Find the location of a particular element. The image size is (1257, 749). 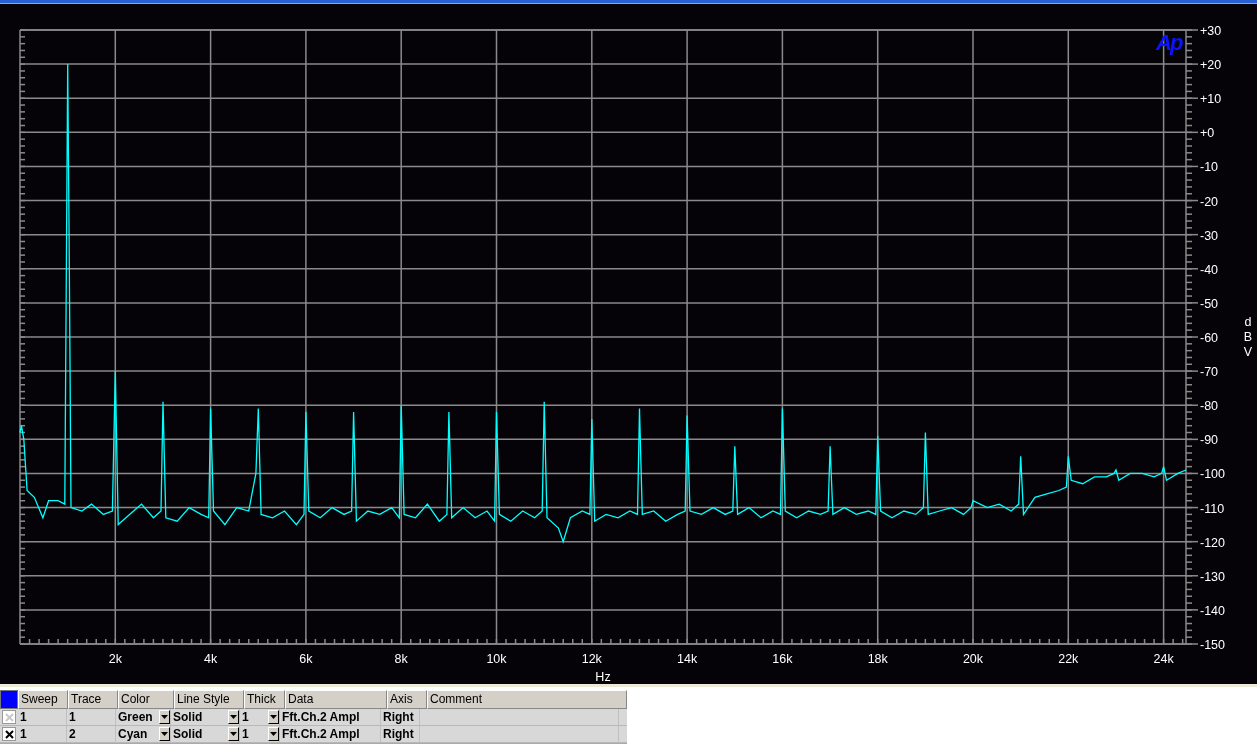

y-tick-label: -20 is located at coordinates (1209, 201).